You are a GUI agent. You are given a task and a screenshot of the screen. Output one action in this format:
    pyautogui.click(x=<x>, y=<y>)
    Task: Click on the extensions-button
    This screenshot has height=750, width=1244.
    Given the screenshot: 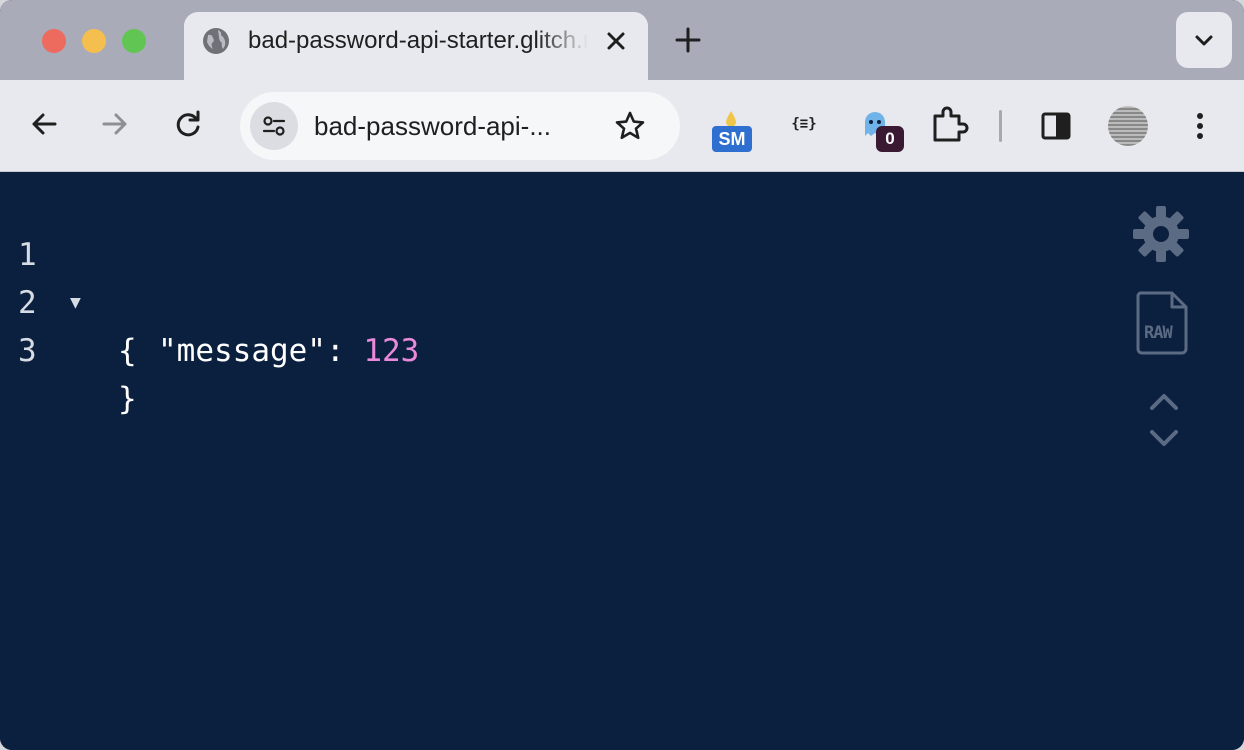 What is the action you would take?
    pyautogui.click(x=949, y=126)
    